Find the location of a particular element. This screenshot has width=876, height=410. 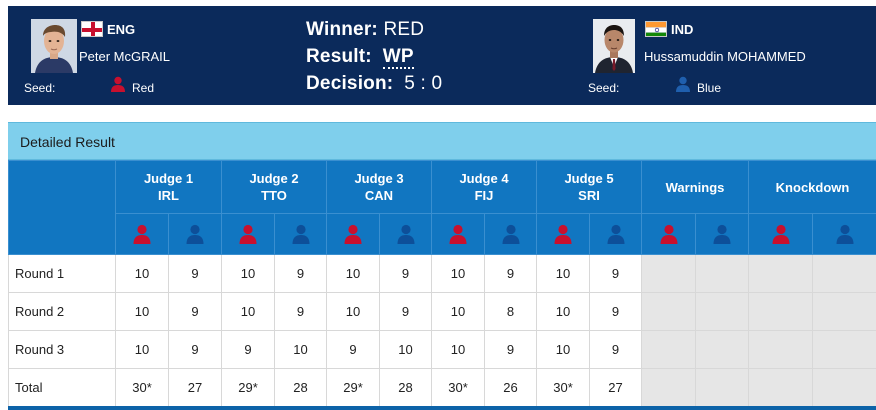

result-label: Result: is located at coordinates (339, 56).